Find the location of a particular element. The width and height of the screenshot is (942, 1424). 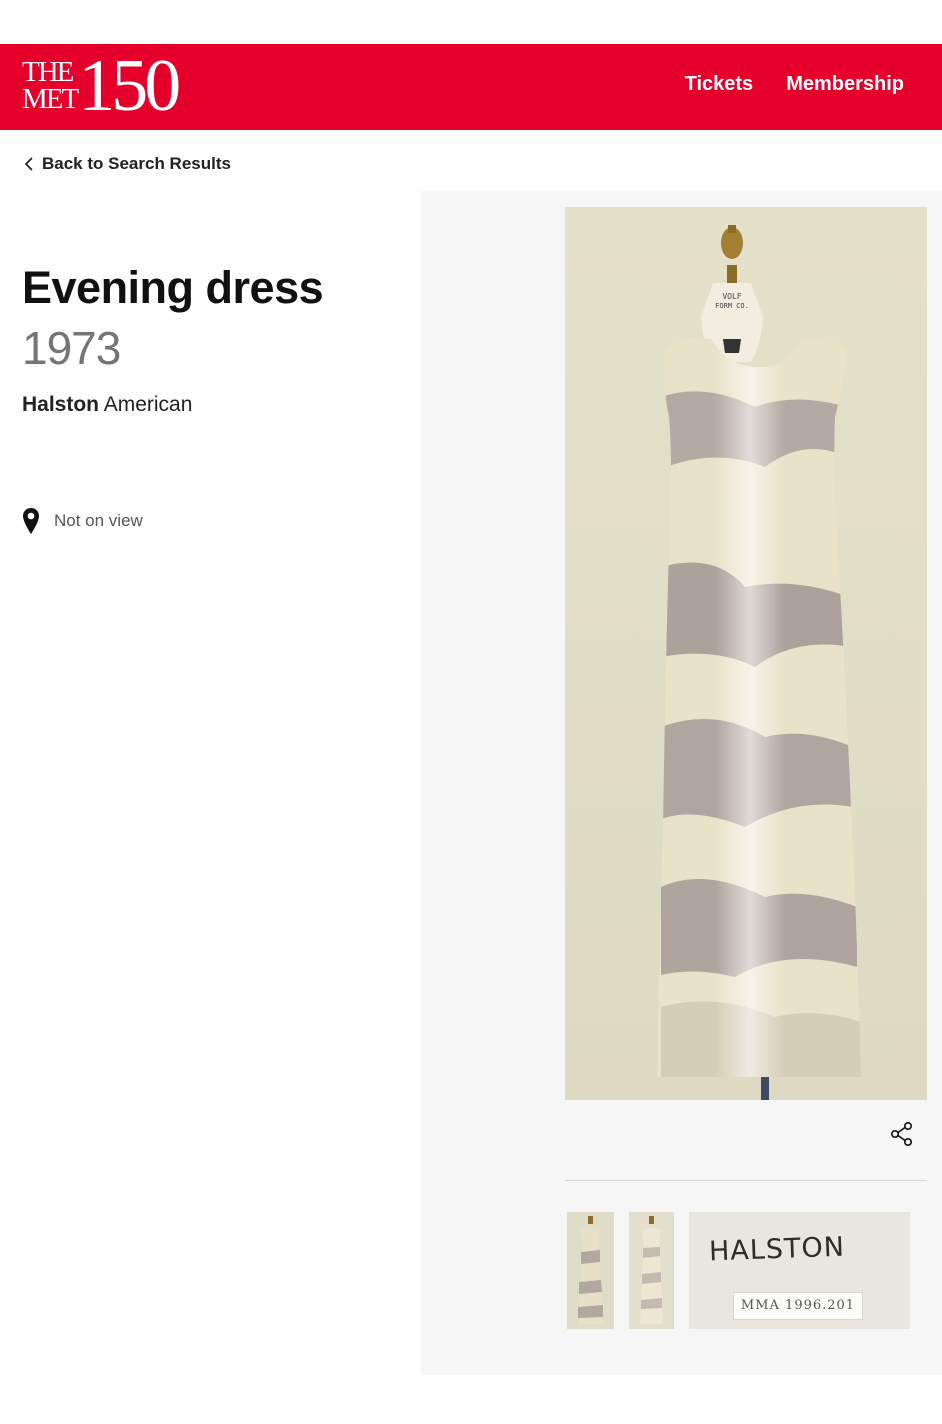

logo-line-2: MET is located at coordinates (50, 99).